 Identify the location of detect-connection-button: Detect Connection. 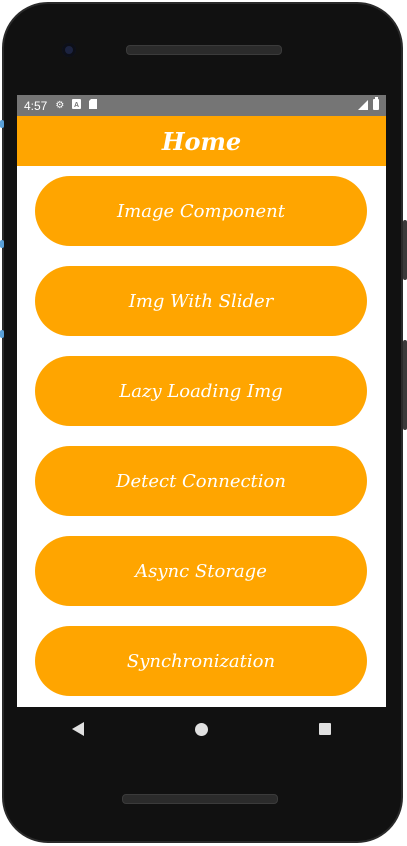
(201, 481).